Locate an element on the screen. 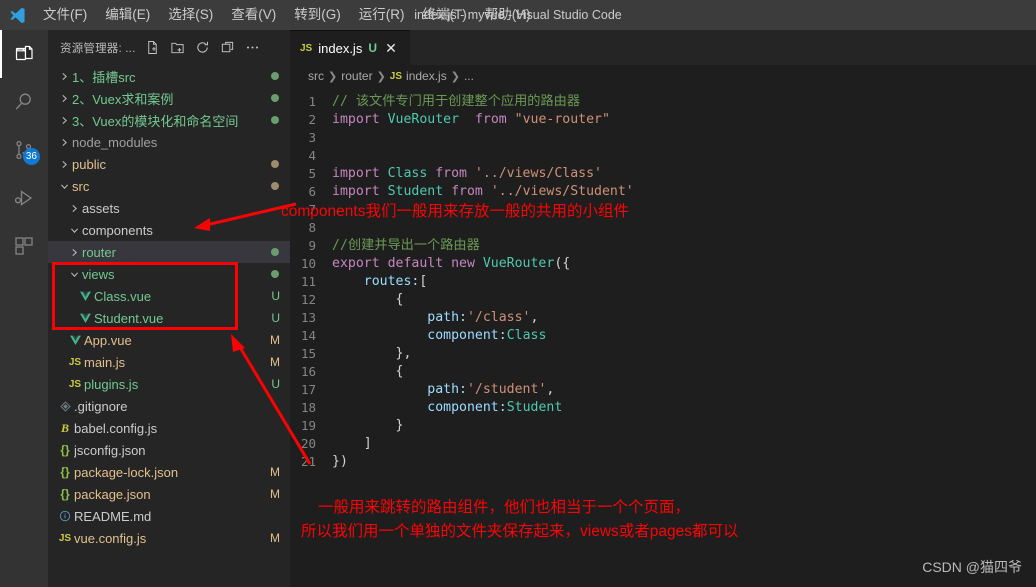 This screenshot has height=587, width=1036. tree-item-2-vuex-: 2、Vuex求和案例 is located at coordinates (169, 98).